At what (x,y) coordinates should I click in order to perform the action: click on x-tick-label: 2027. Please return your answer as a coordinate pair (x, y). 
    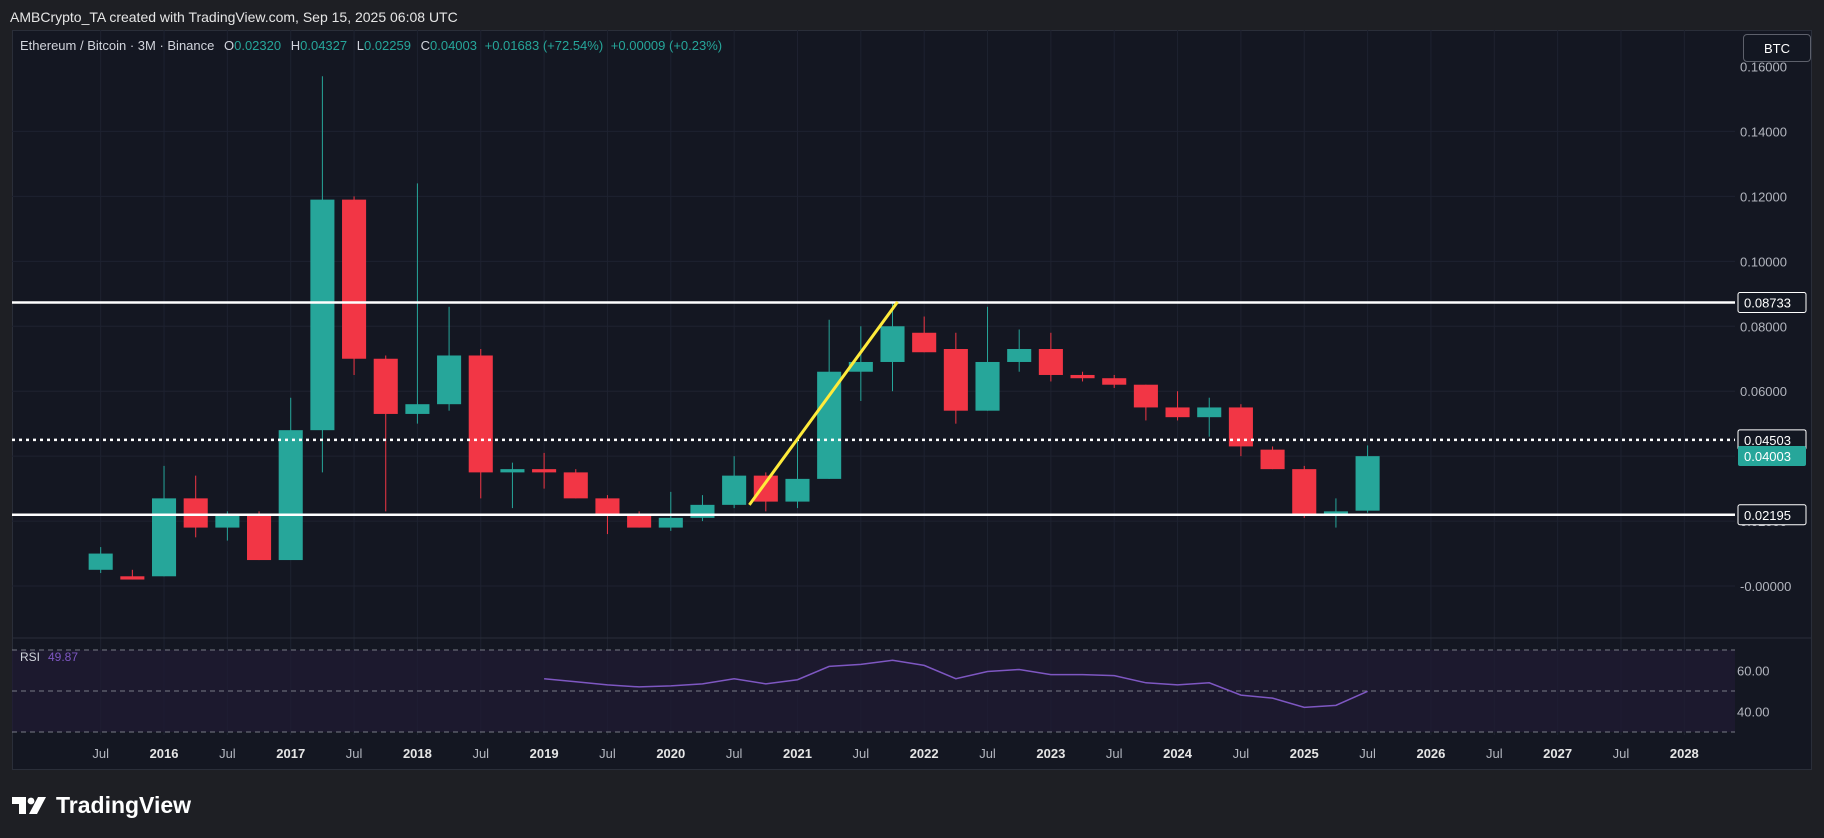
    Looking at the image, I should click on (1557, 753).